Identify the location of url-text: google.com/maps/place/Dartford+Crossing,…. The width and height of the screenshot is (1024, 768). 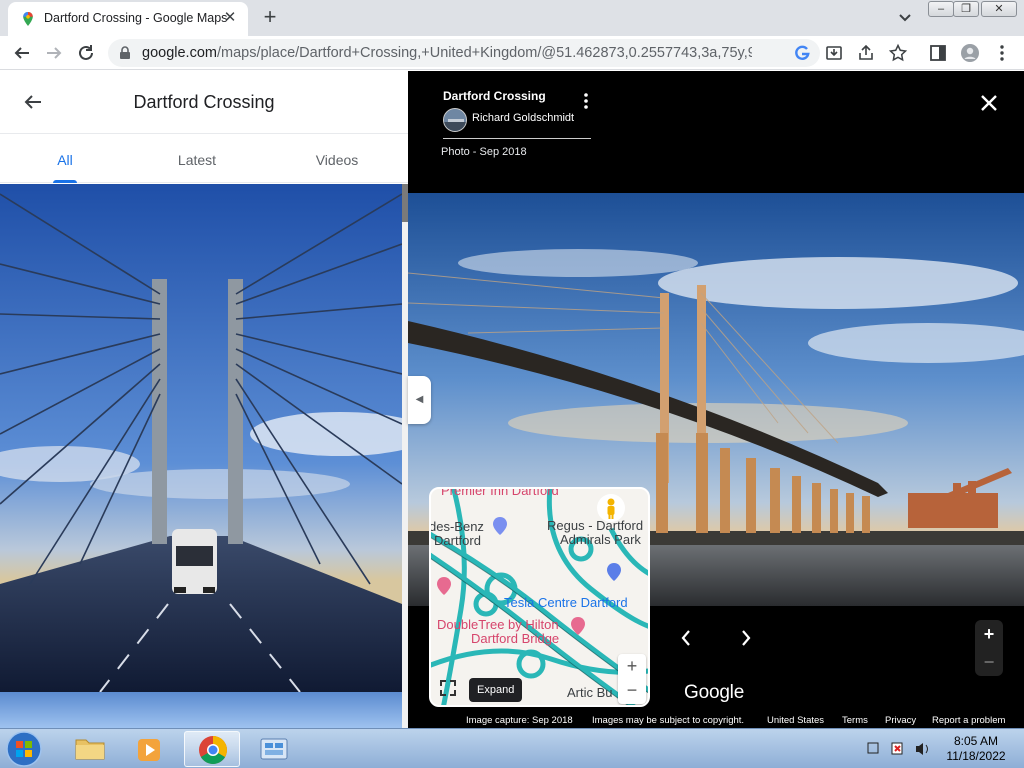
(447, 53).